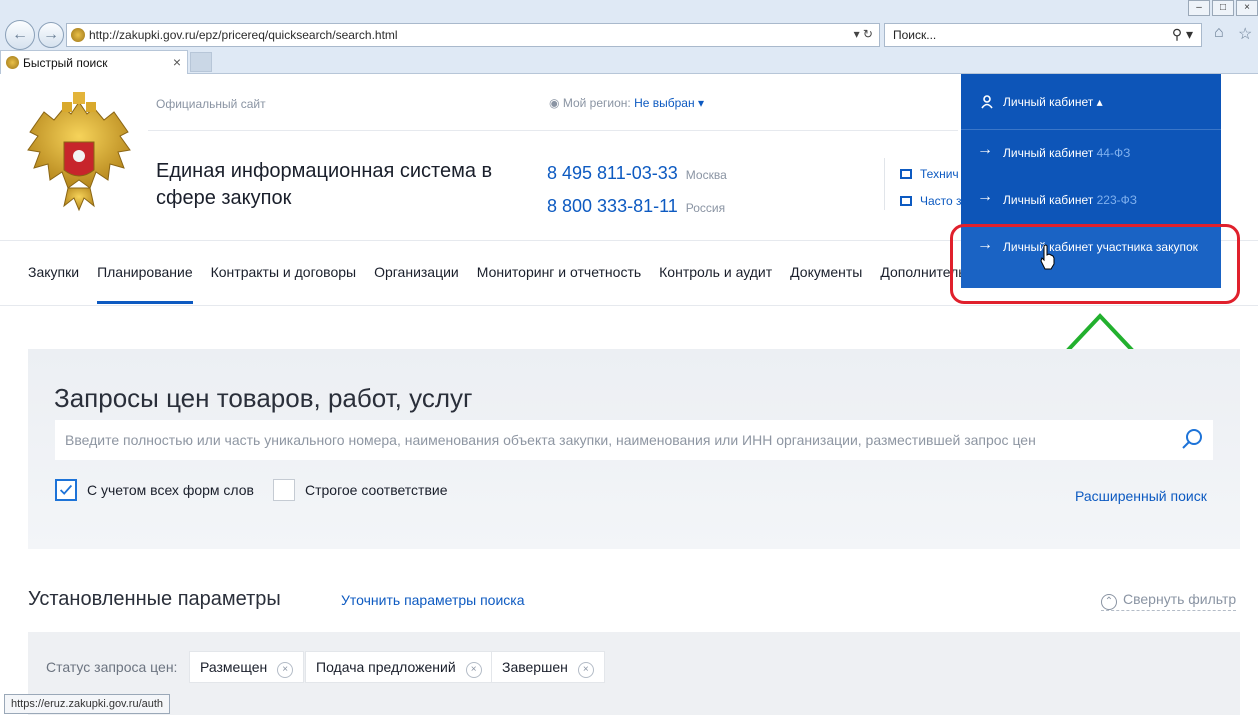  What do you see at coordinates (863, 34) in the screenshot?
I see `refresh-icon: ▾ ↻` at bounding box center [863, 34].